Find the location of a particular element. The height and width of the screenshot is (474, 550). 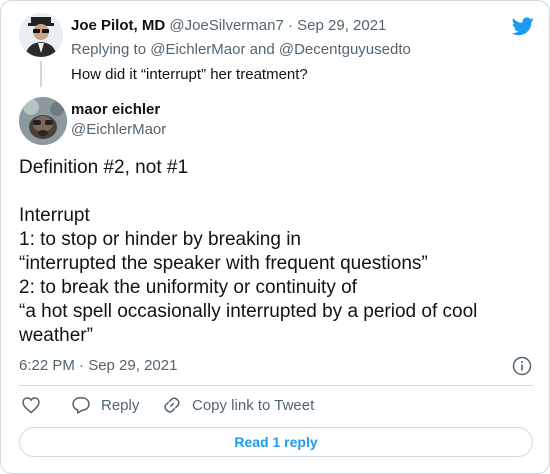

info-icon is located at coordinates (522, 366).